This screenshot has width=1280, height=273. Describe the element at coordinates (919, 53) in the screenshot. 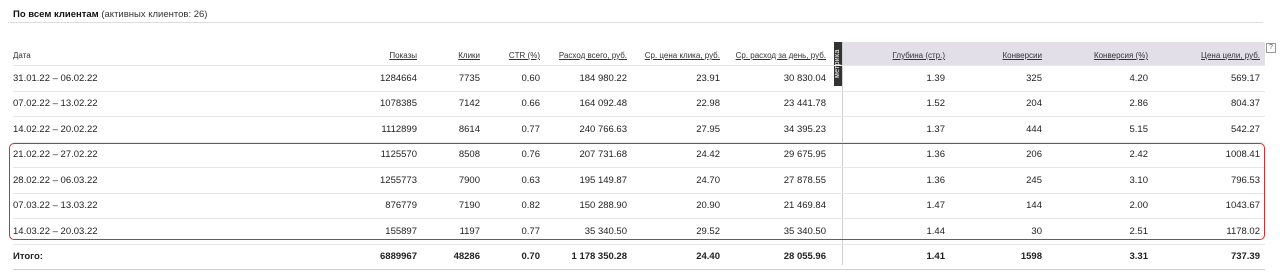

I see `column-header-depth: Глубина (стр.)` at that location.